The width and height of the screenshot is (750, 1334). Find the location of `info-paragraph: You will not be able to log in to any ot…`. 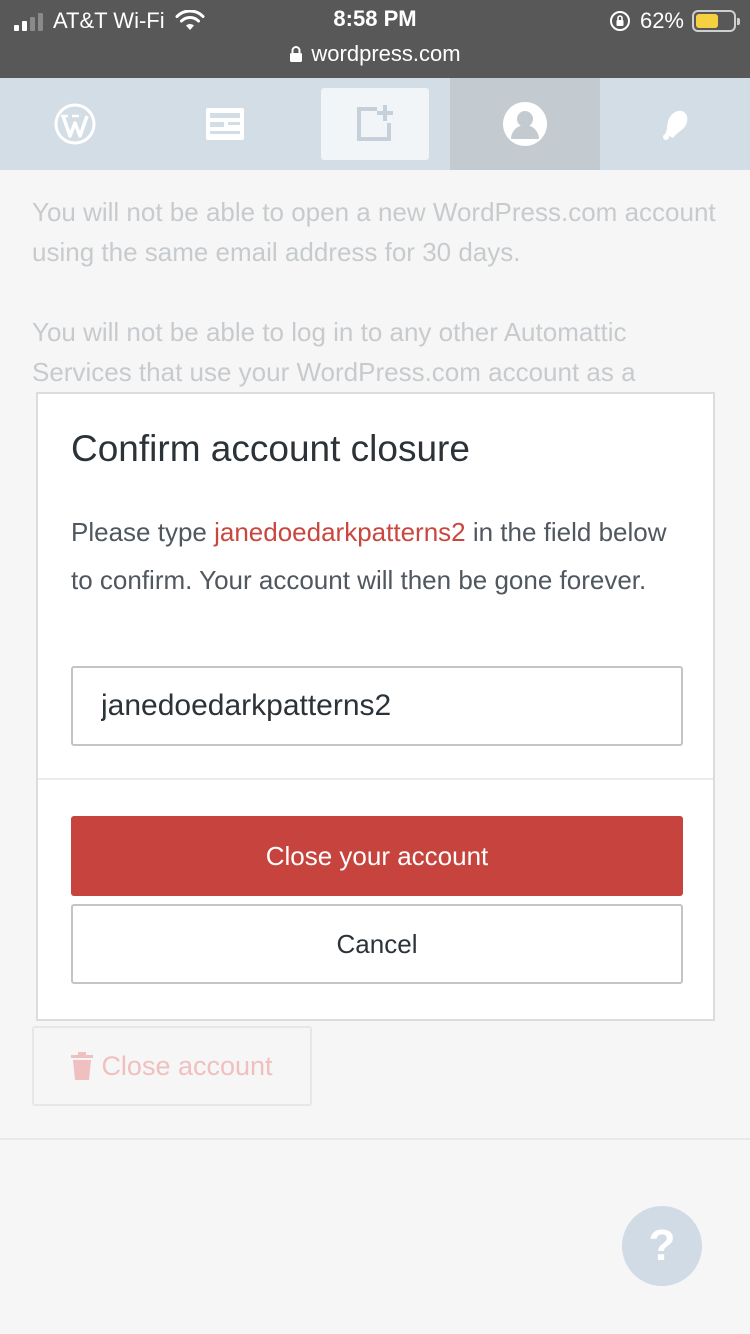

info-paragraph: You will not be able to log in to any ot… is located at coordinates (334, 352).